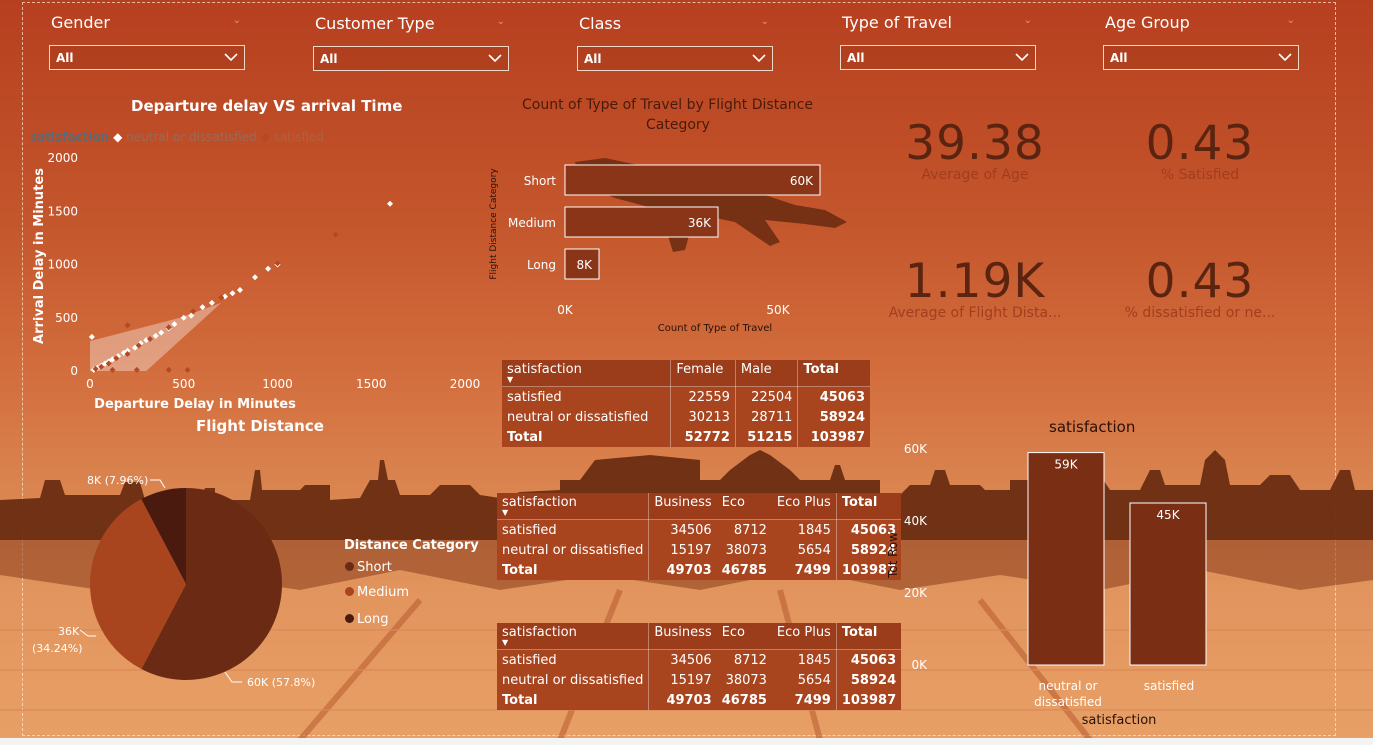  I want to click on x-tick-label: 500, so click(183, 384).